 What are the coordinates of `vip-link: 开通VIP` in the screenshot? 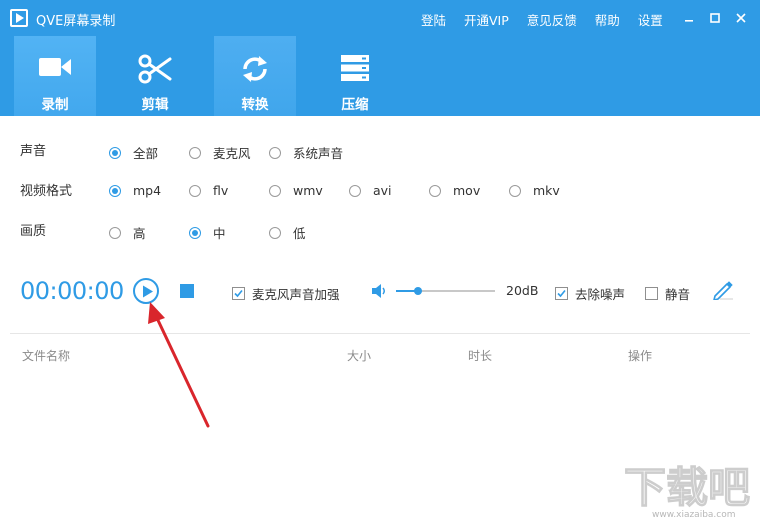 It's located at (486, 20).